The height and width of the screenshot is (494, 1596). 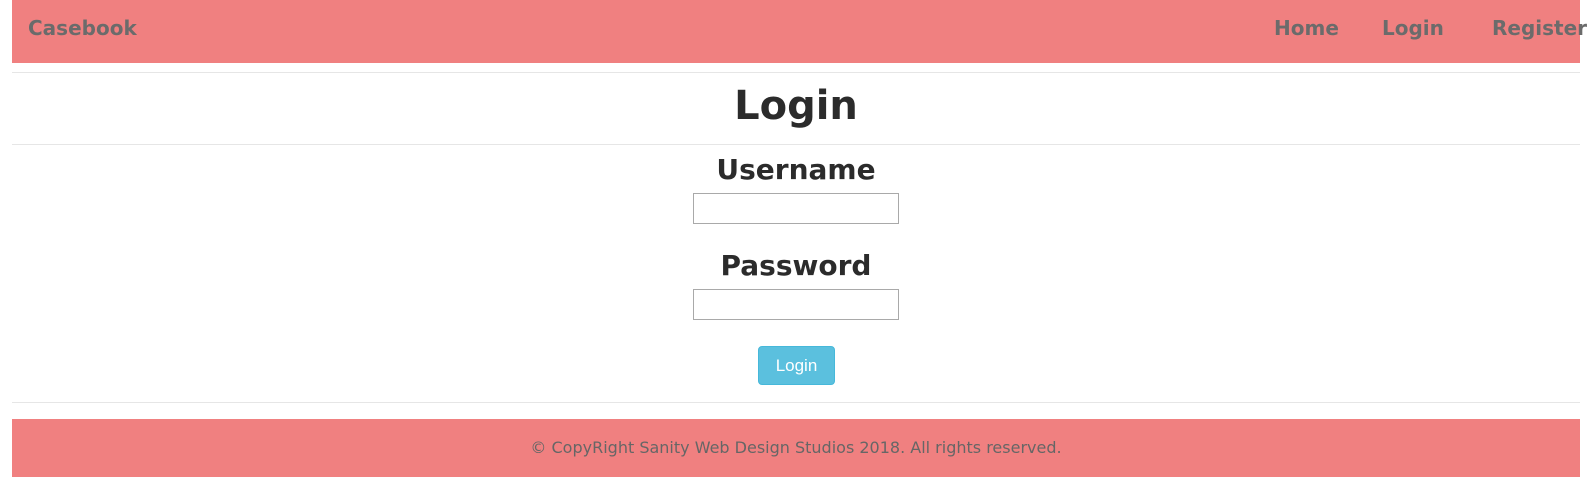 What do you see at coordinates (796, 365) in the screenshot?
I see `login-button: Login` at bounding box center [796, 365].